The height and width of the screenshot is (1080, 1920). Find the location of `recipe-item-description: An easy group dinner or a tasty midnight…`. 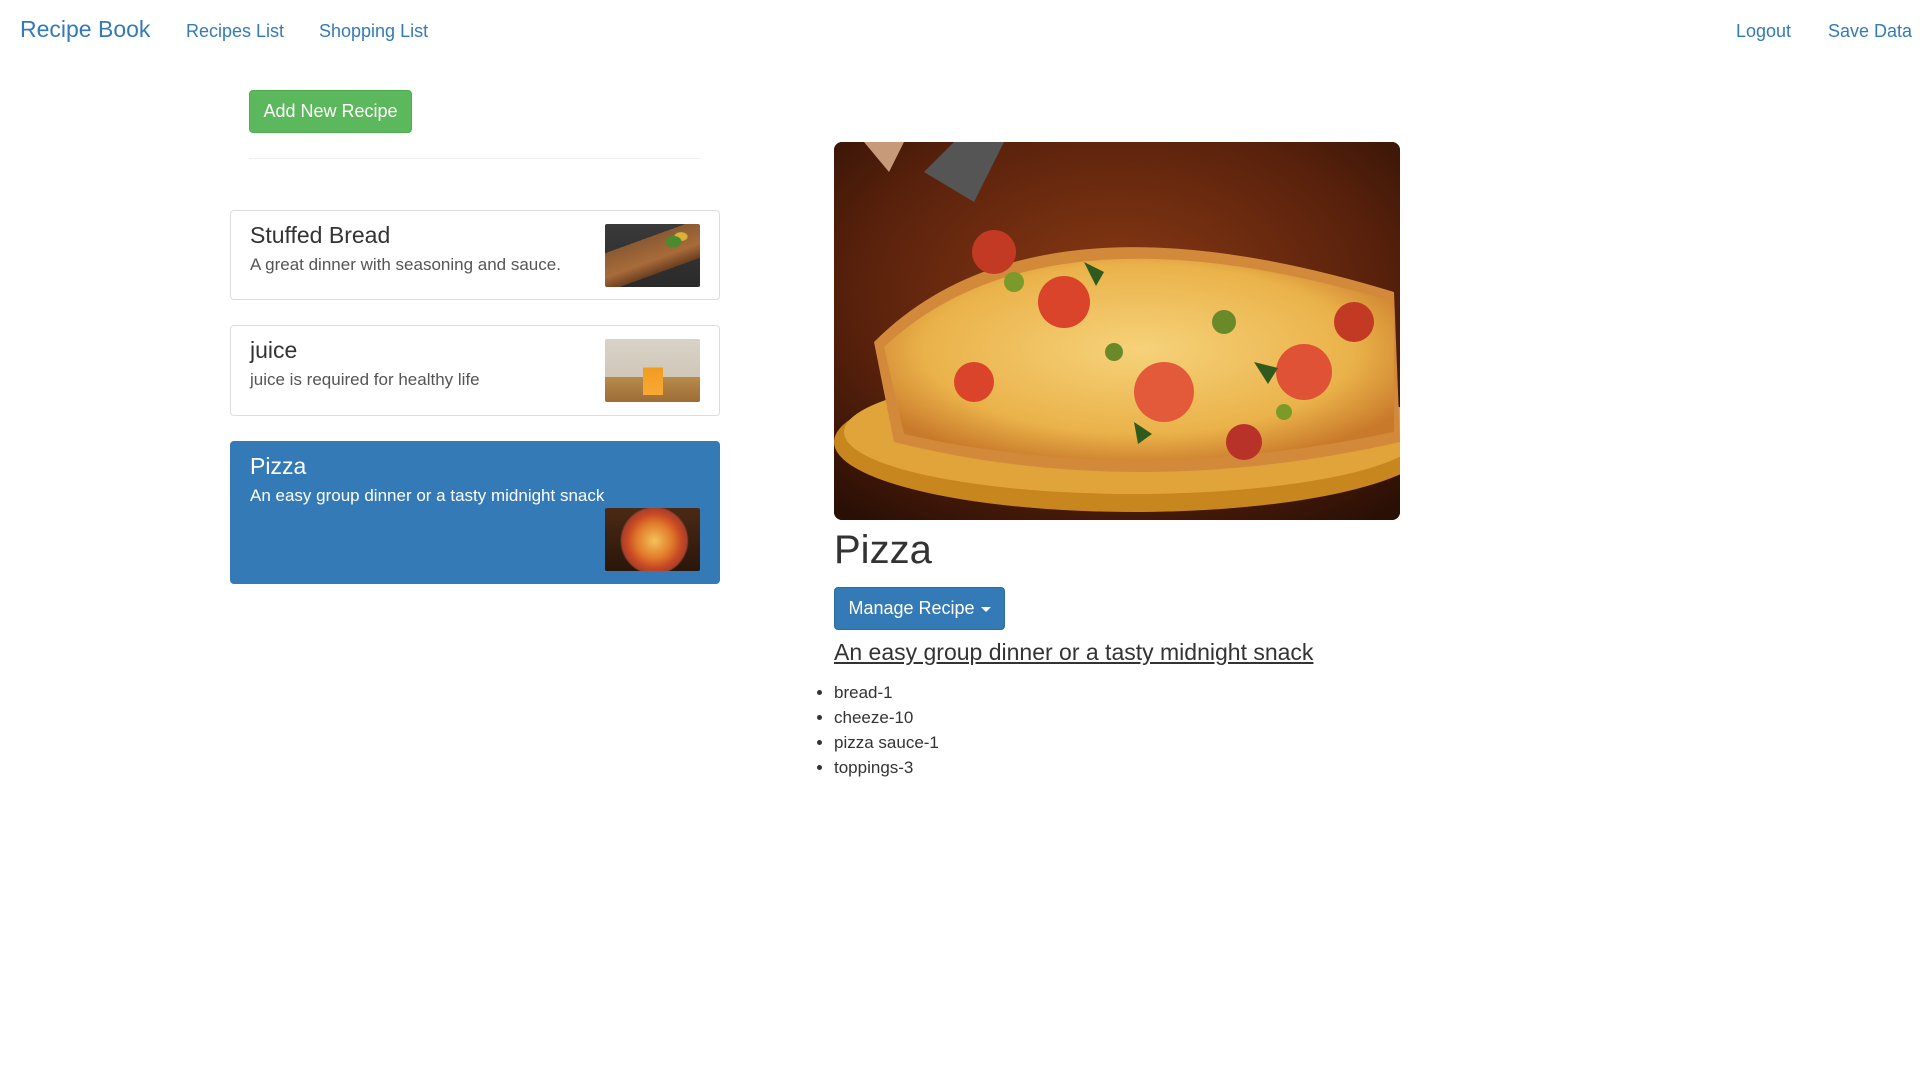

recipe-item-description: An easy group dinner or a tasty midnight… is located at coordinates (427, 495).